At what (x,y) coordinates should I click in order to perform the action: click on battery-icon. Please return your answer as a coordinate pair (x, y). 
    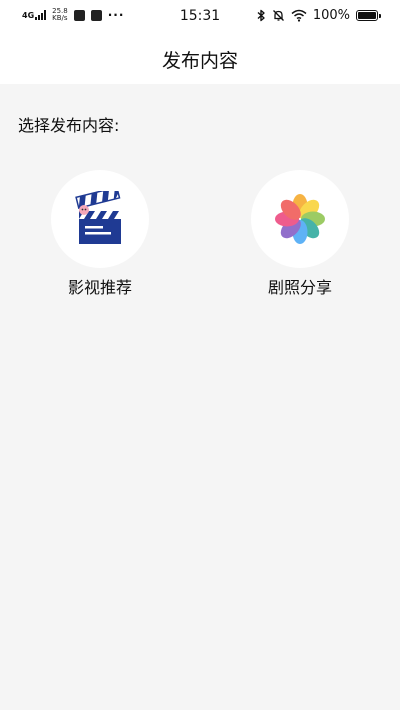
    Looking at the image, I should click on (368, 15).